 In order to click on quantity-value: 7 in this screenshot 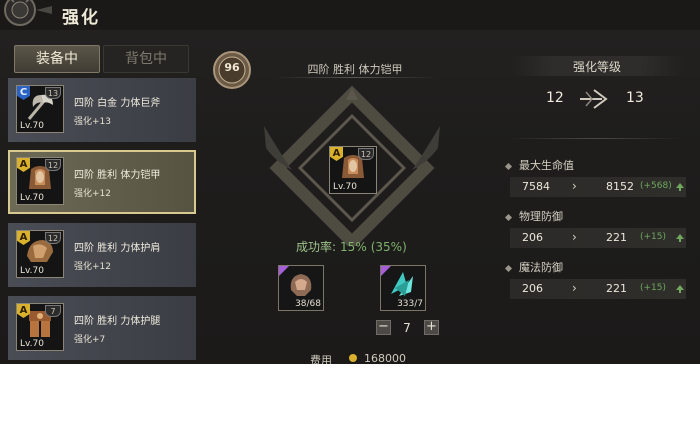, I will do `click(407, 328)`.